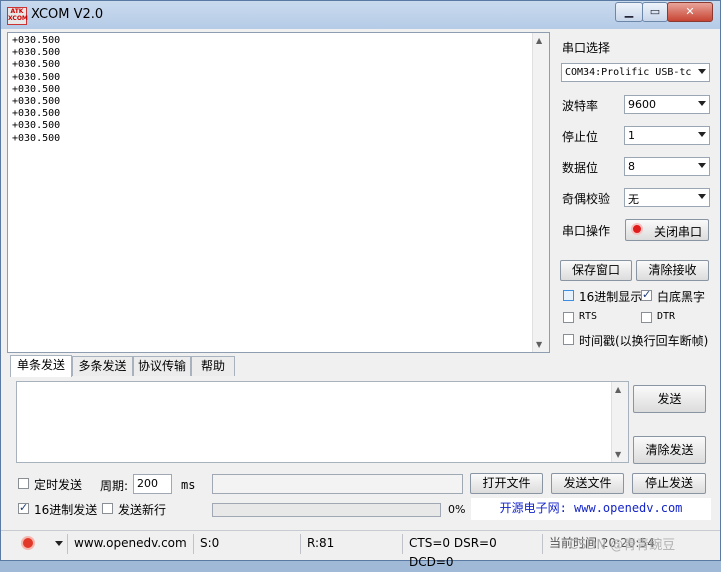 The height and width of the screenshot is (572, 721). I want to click on stop-bits-value: 1, so click(631, 135).